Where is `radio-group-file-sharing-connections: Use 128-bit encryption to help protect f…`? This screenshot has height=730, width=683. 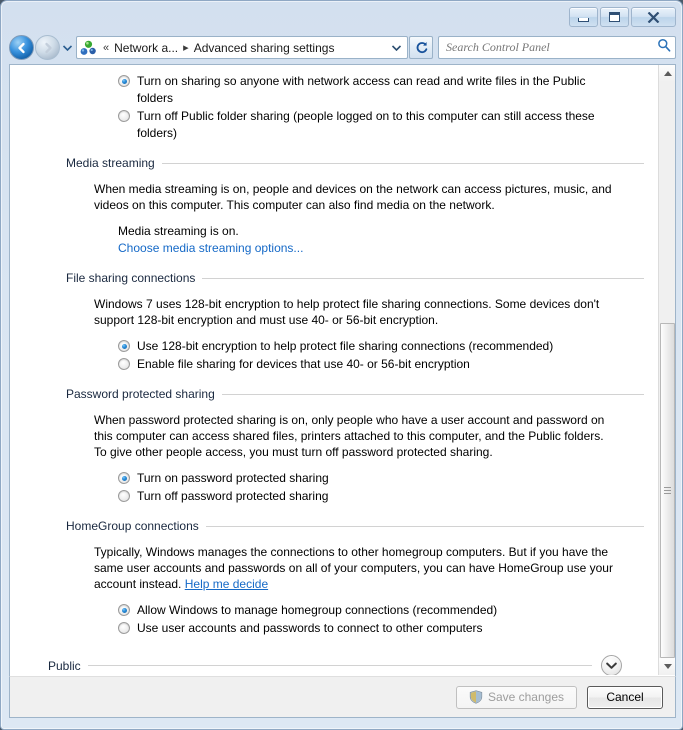 radio-group-file-sharing-connections: Use 128-bit encryption to help protect f… is located at coordinates (327, 355).